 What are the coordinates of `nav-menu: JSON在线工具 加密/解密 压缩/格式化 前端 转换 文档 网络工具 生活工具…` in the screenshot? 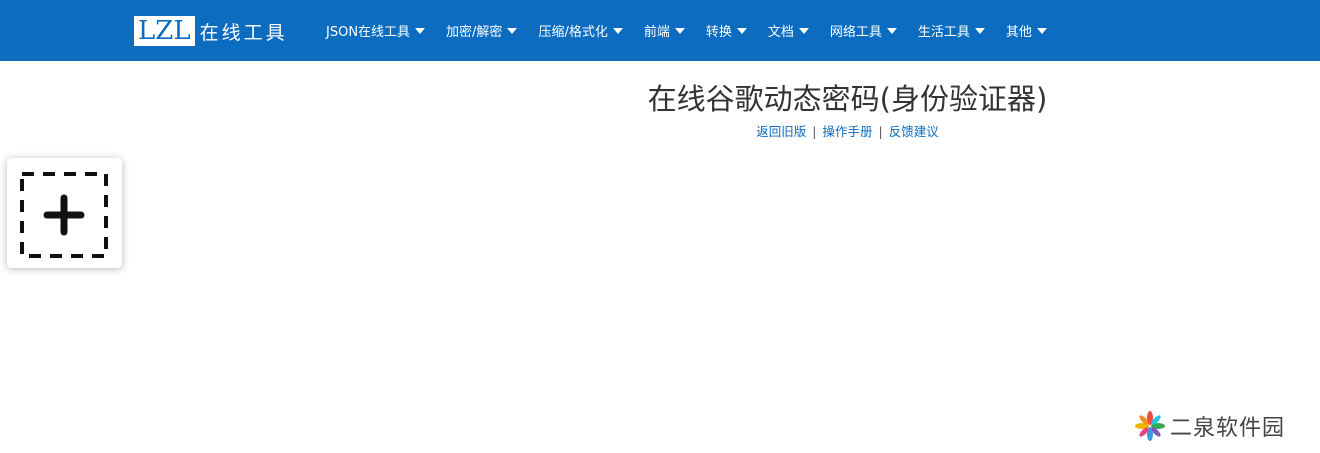 It's located at (697, 30).